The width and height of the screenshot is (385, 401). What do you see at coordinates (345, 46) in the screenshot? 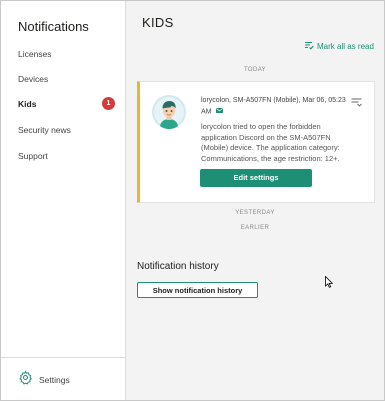
I see `mark-all-read-label: Mark all as read` at bounding box center [345, 46].